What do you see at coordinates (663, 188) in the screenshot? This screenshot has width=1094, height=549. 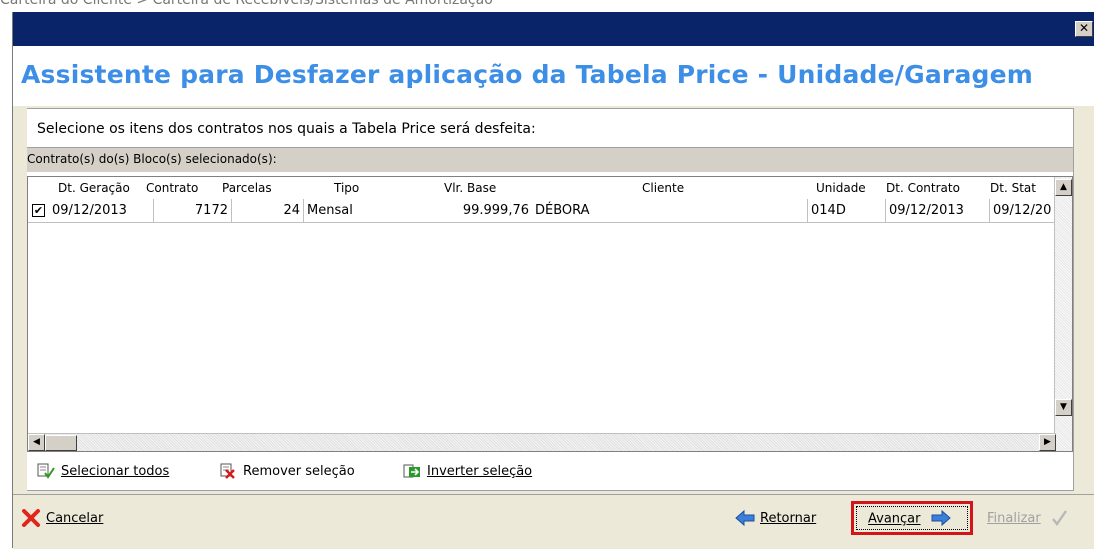 I see `column-header-cliente: Cliente` at bounding box center [663, 188].